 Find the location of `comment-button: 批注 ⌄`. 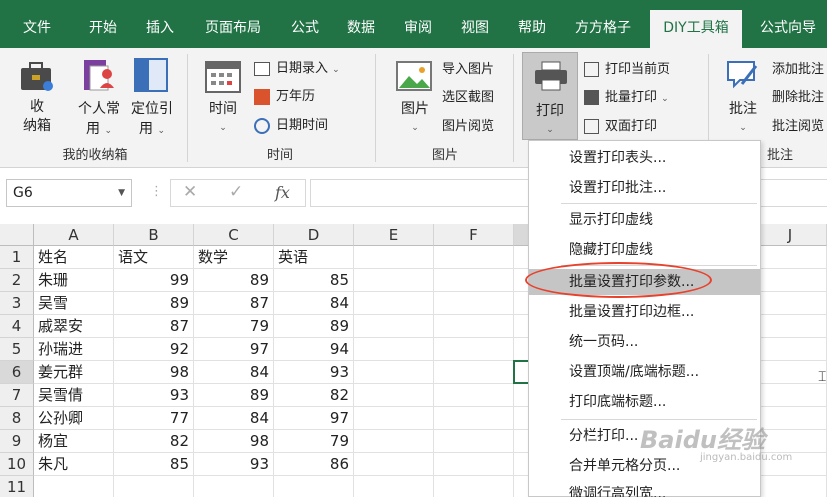

comment-button: 批注 ⌄ is located at coordinates (743, 116).